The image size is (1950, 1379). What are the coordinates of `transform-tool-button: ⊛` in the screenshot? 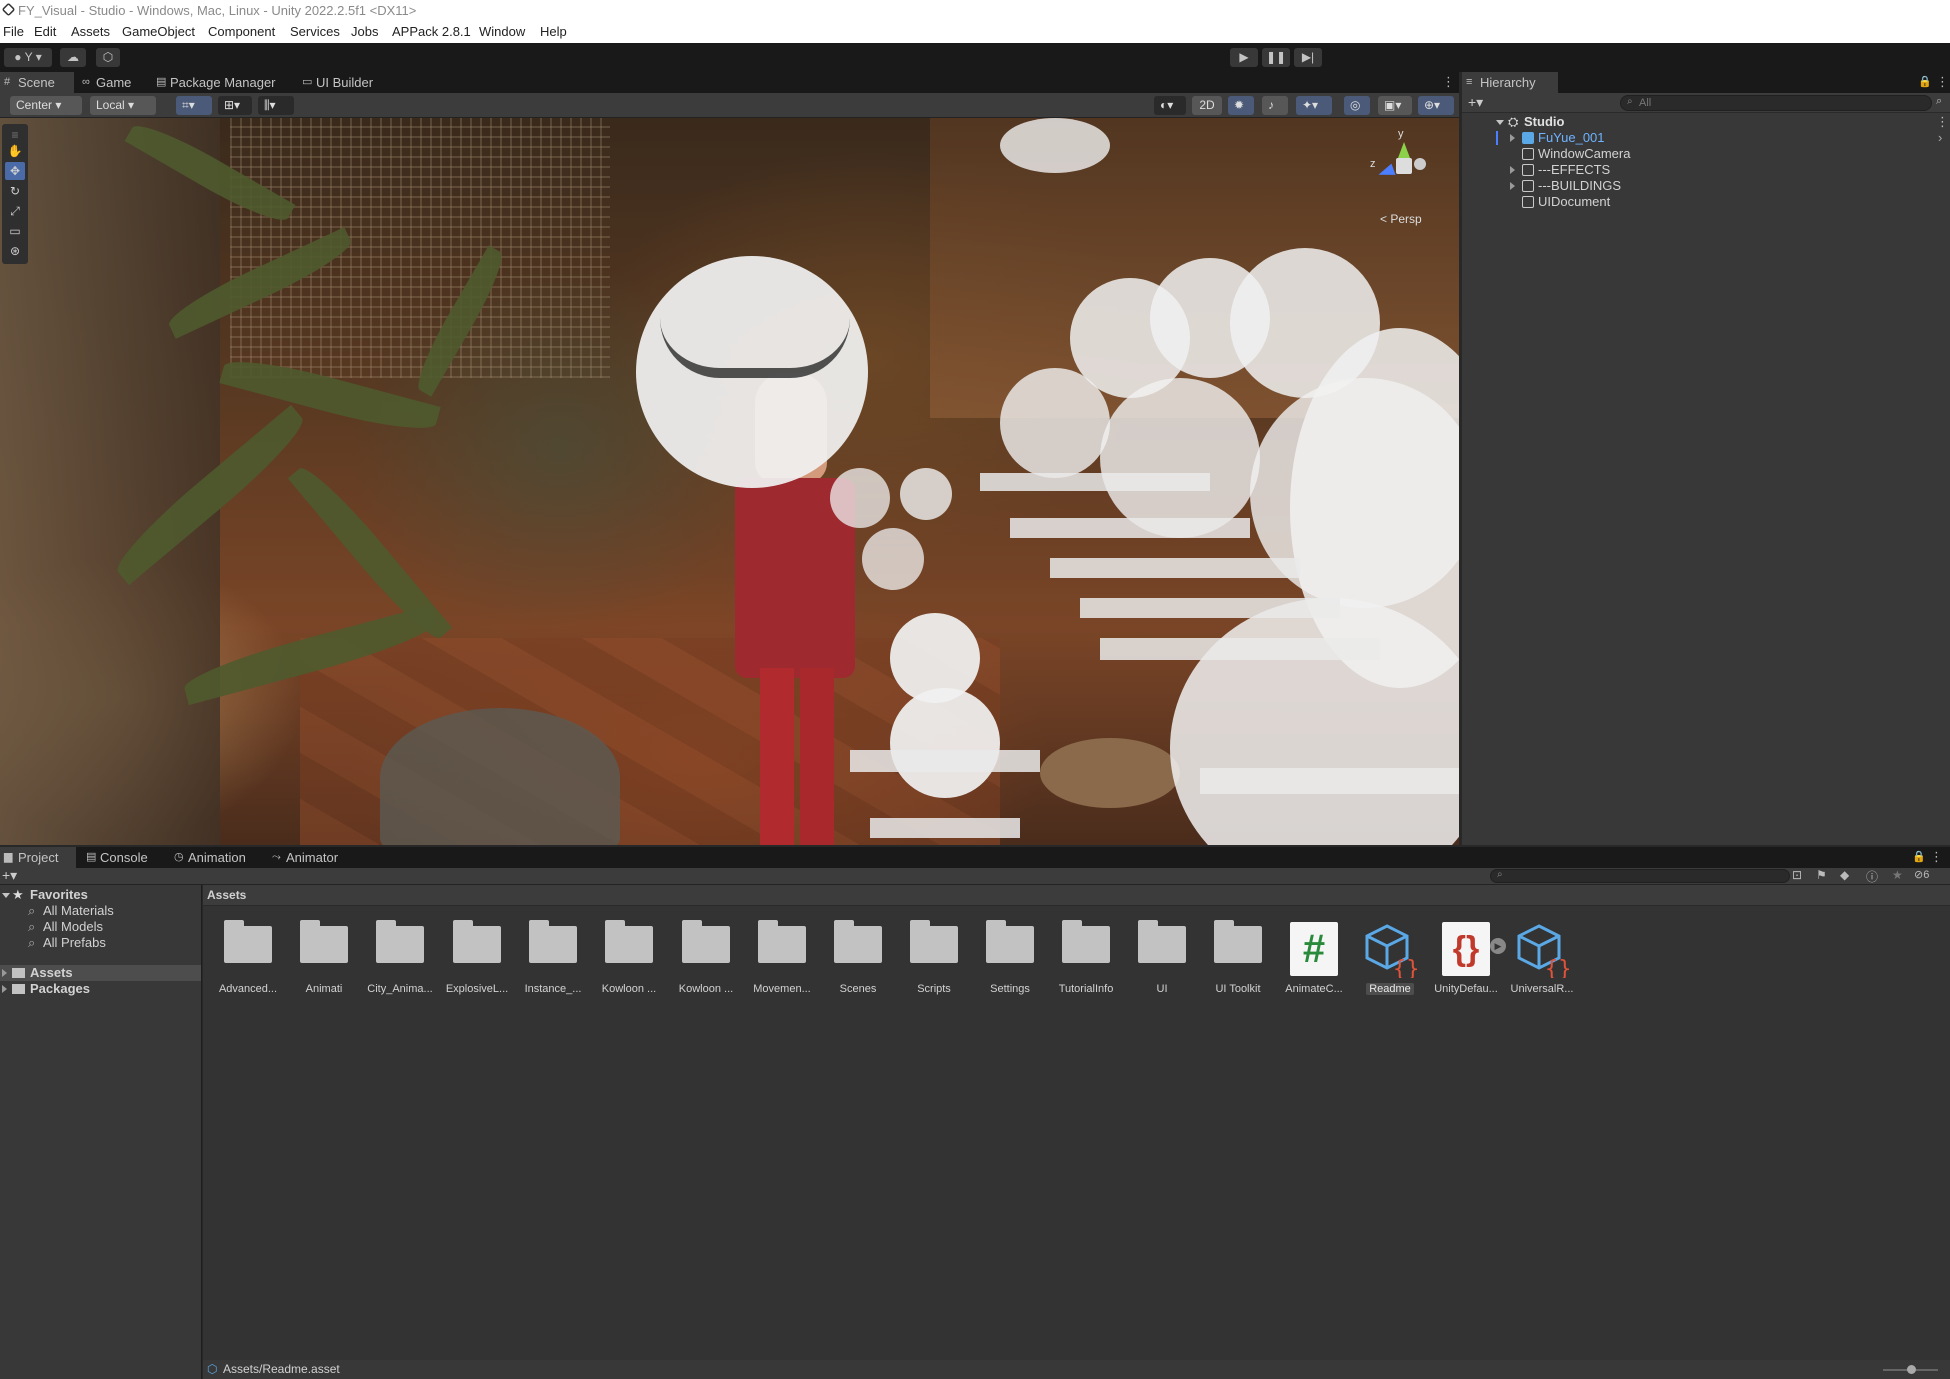 It's located at (15, 251).